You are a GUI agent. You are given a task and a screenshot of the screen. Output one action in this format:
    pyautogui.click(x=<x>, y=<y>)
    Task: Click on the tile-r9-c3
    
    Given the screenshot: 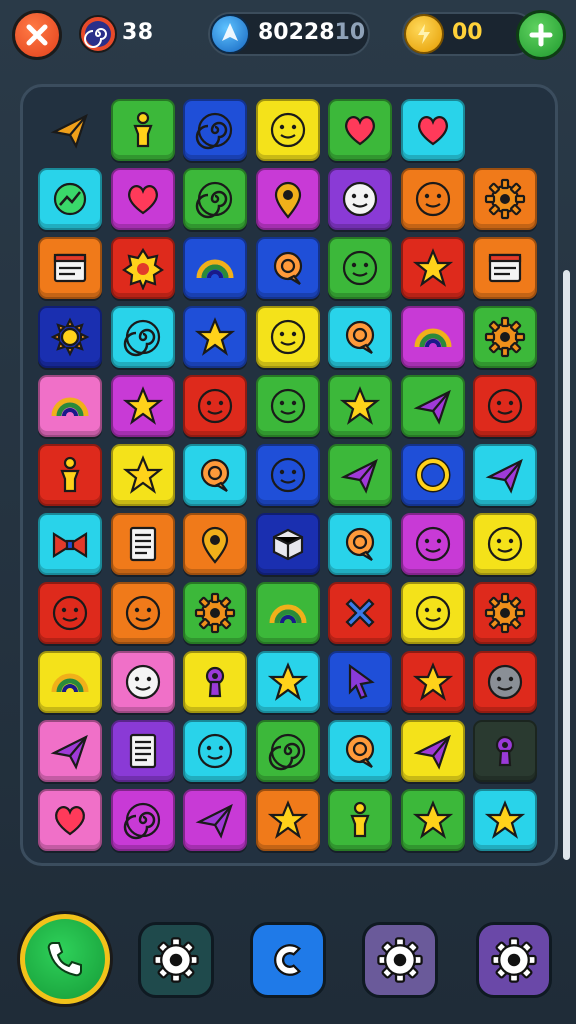 What is the action you would take?
    pyautogui.click(x=215, y=682)
    